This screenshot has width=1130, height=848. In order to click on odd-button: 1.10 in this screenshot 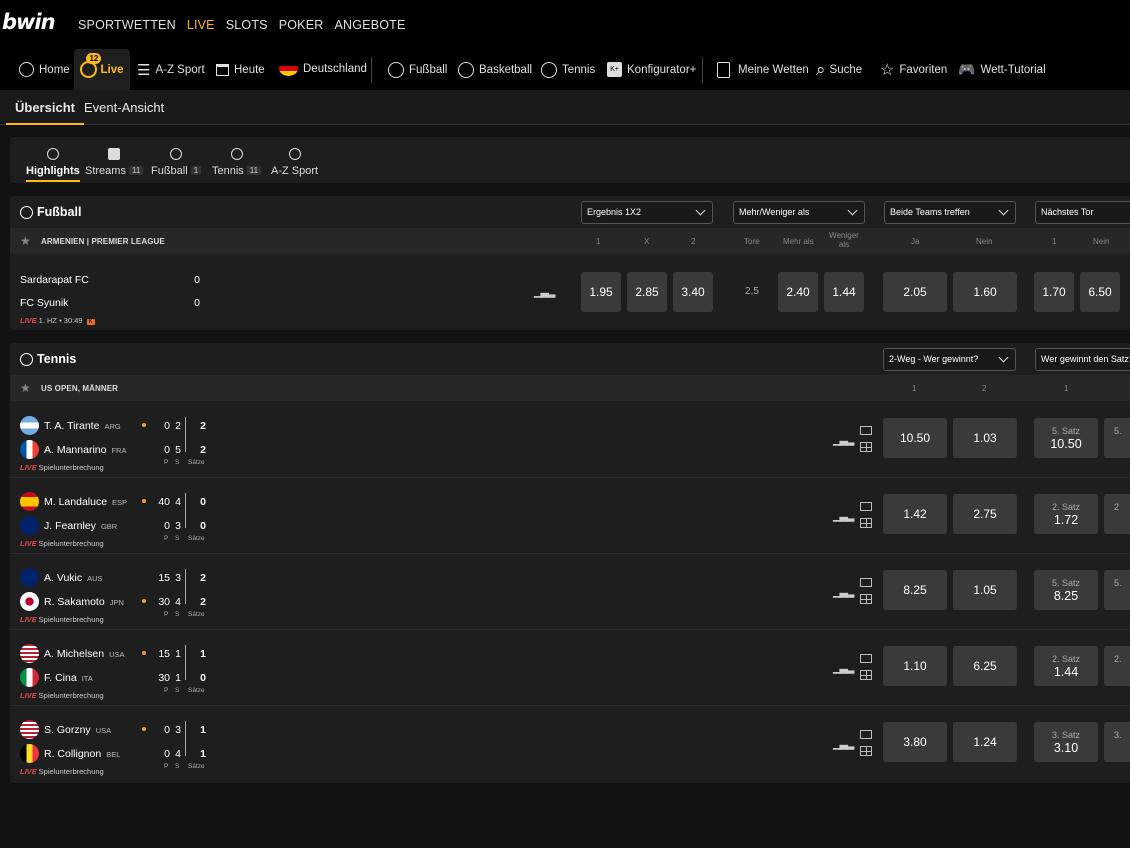, I will do `click(915, 666)`.